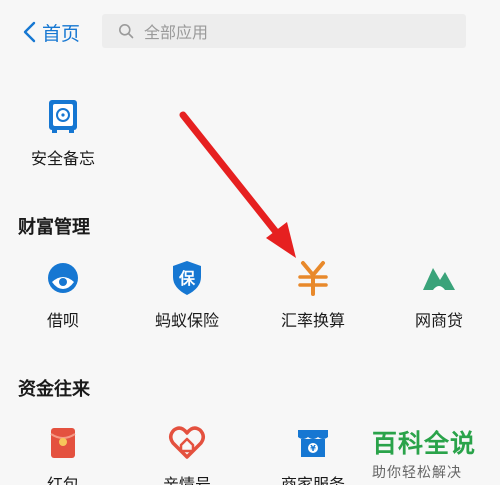  I want to click on back-button: 首页, so click(51, 32).